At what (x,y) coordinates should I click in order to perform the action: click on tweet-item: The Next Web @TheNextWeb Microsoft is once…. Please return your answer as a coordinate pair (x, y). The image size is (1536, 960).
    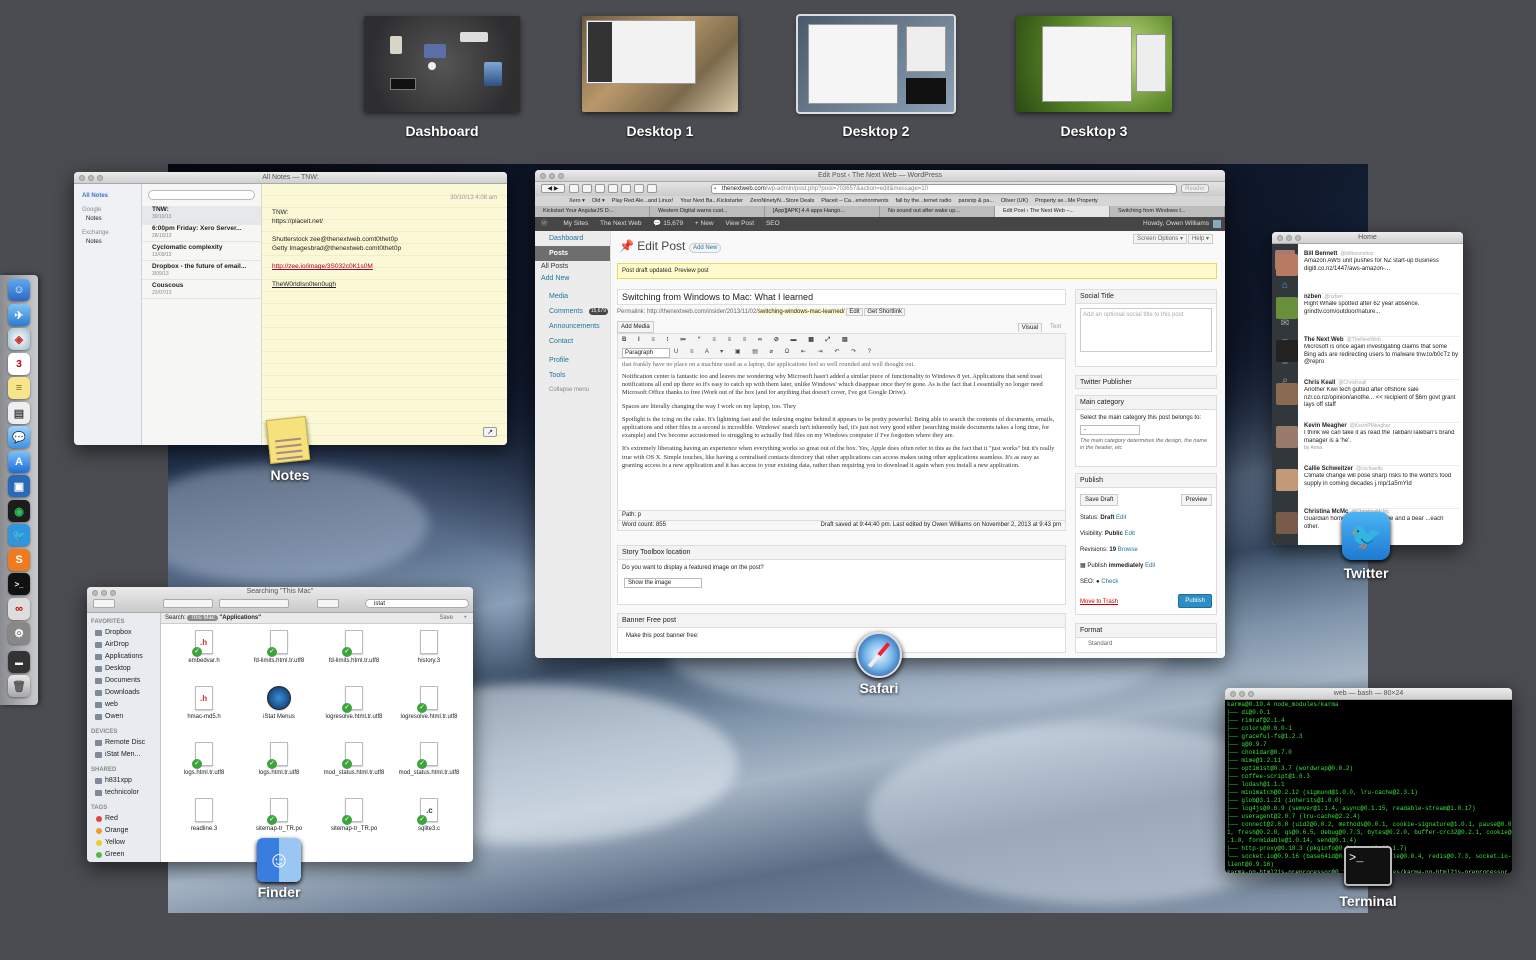
    Looking at the image, I should click on (1367, 358).